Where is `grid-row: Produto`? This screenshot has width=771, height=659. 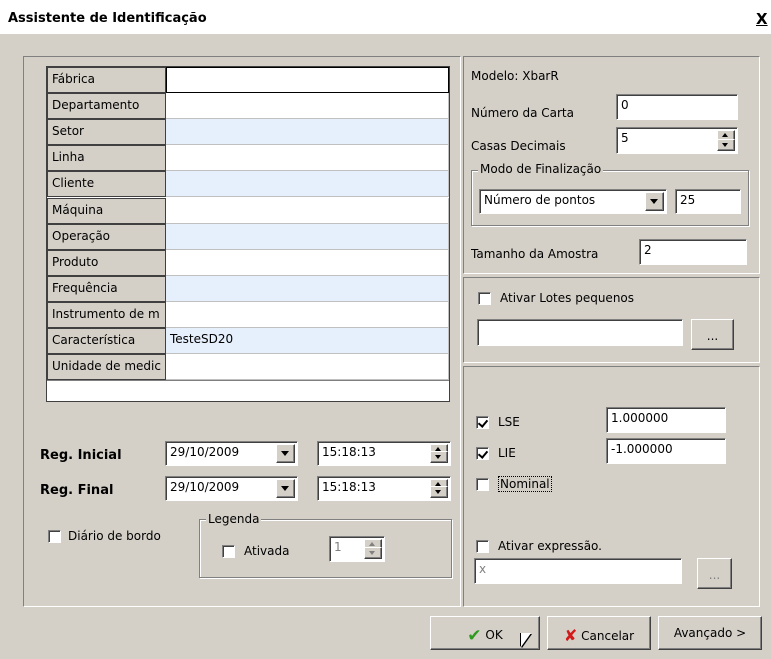
grid-row: Produto is located at coordinates (248, 262).